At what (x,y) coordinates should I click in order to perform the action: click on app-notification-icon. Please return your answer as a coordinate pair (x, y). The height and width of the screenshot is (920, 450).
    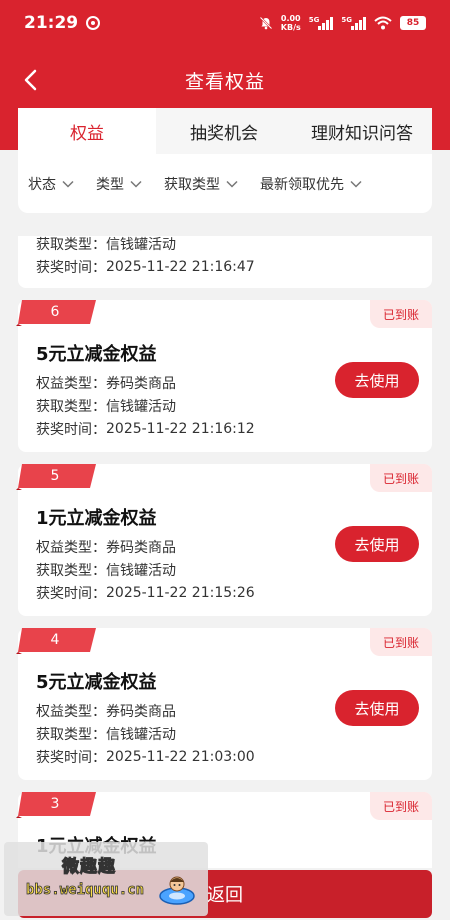
    Looking at the image, I should click on (93, 23).